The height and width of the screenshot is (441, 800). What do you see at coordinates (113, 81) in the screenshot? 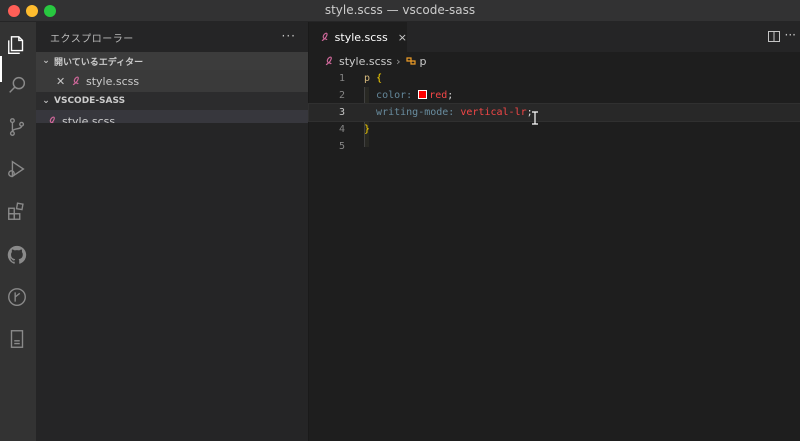
I see `open-editor-filename: style.scss` at bounding box center [113, 81].